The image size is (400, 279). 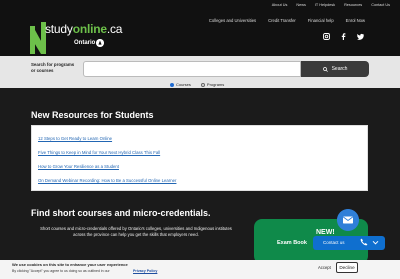 I want to click on privacy-policy-link: Privacy Policy, so click(x=145, y=271).